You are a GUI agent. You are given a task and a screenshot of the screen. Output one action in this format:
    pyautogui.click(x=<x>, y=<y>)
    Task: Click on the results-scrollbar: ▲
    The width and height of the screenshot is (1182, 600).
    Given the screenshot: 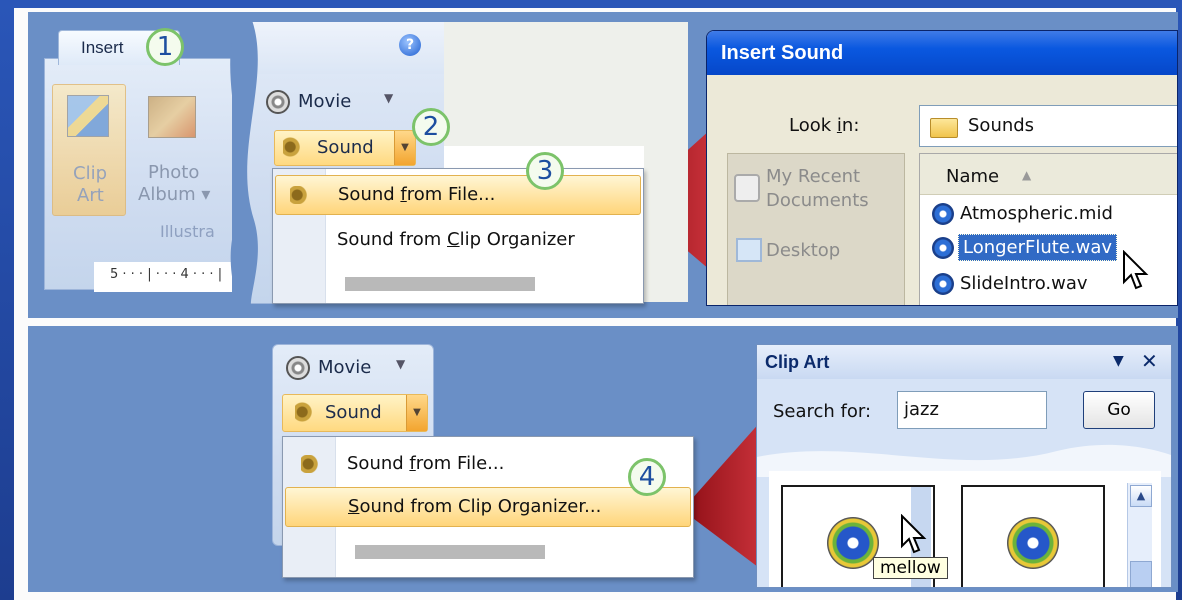 What is the action you would take?
    pyautogui.click(x=1139, y=535)
    